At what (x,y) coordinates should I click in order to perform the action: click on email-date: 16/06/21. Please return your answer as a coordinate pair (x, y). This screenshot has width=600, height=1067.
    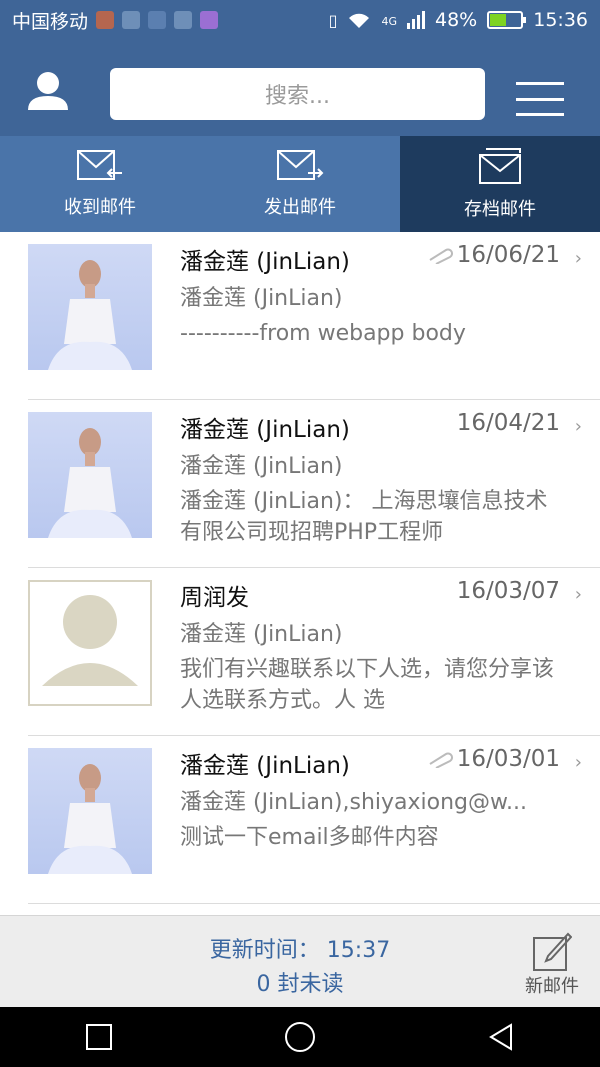
    Looking at the image, I should click on (508, 255).